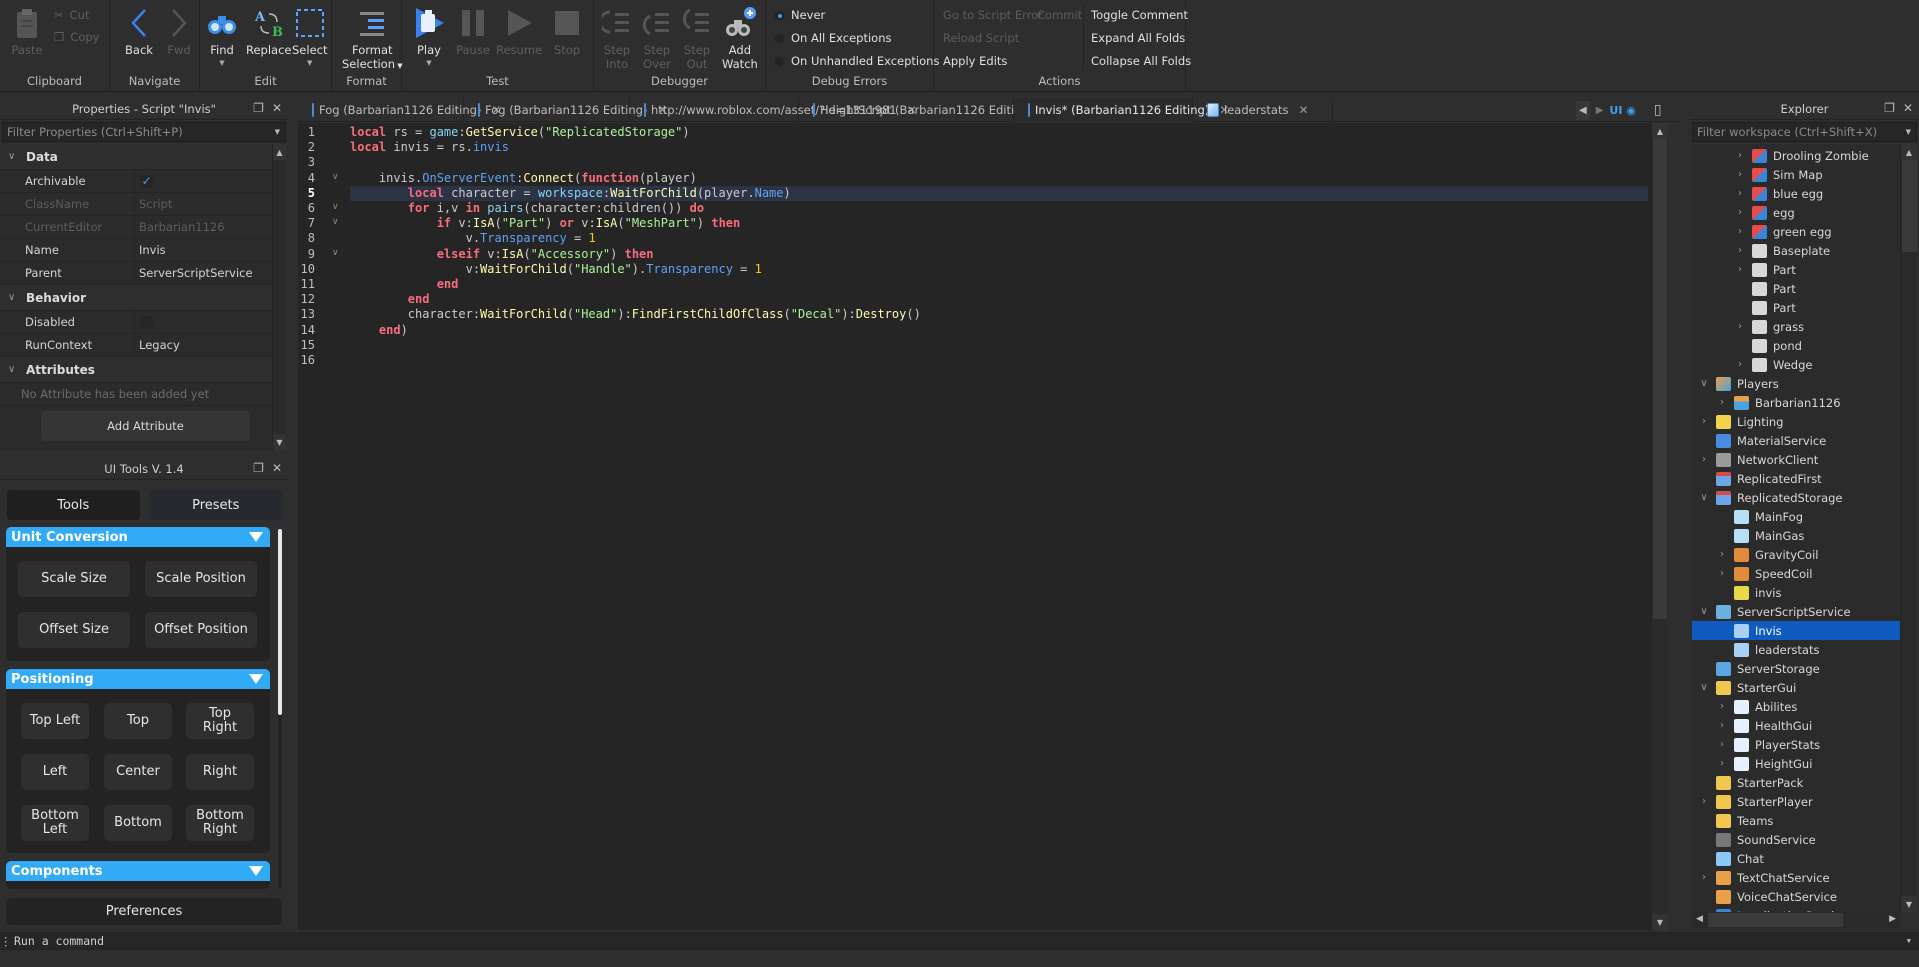  What do you see at coordinates (144, 911) in the screenshot?
I see `preferences-button: Preferences` at bounding box center [144, 911].